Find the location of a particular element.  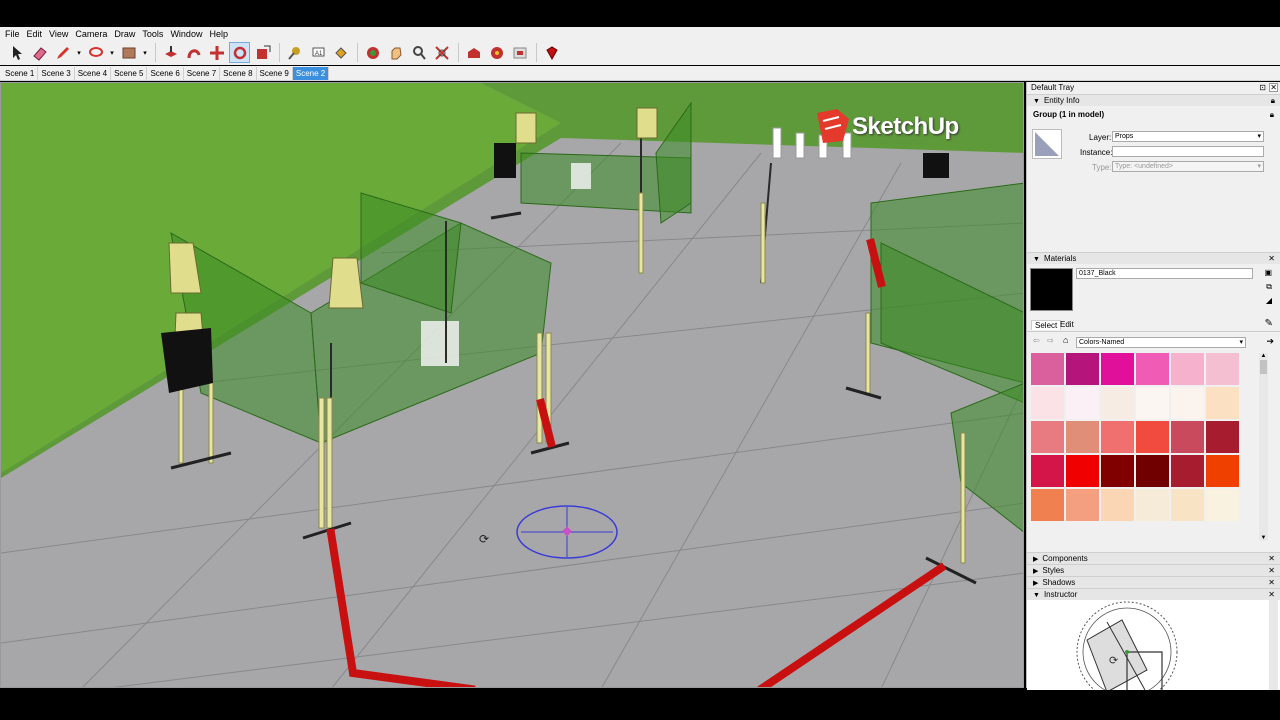

tab-edit: Edit is located at coordinates (1067, 324).